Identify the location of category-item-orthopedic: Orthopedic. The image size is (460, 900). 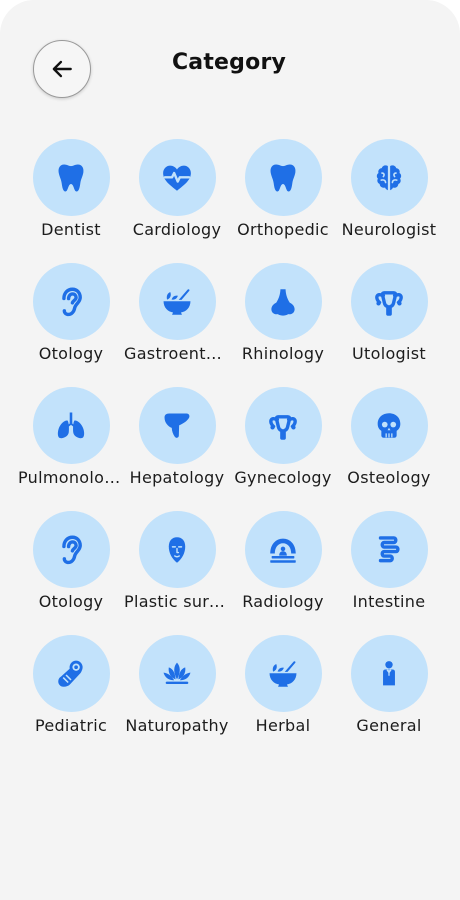
(283, 201).